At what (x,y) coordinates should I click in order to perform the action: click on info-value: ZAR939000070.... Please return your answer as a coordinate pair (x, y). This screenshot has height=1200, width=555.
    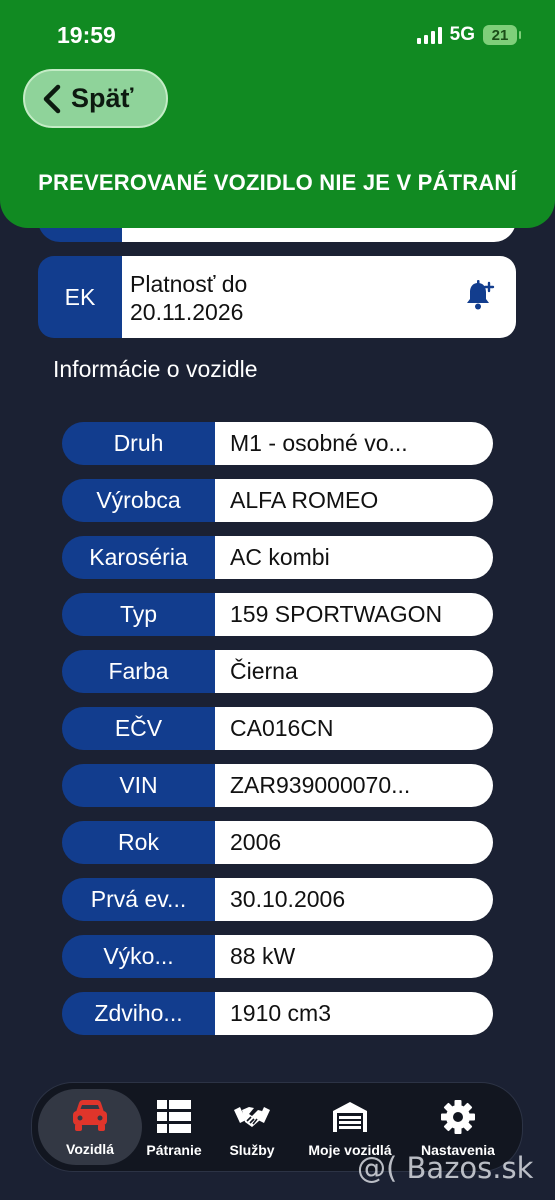
    Looking at the image, I should click on (354, 785).